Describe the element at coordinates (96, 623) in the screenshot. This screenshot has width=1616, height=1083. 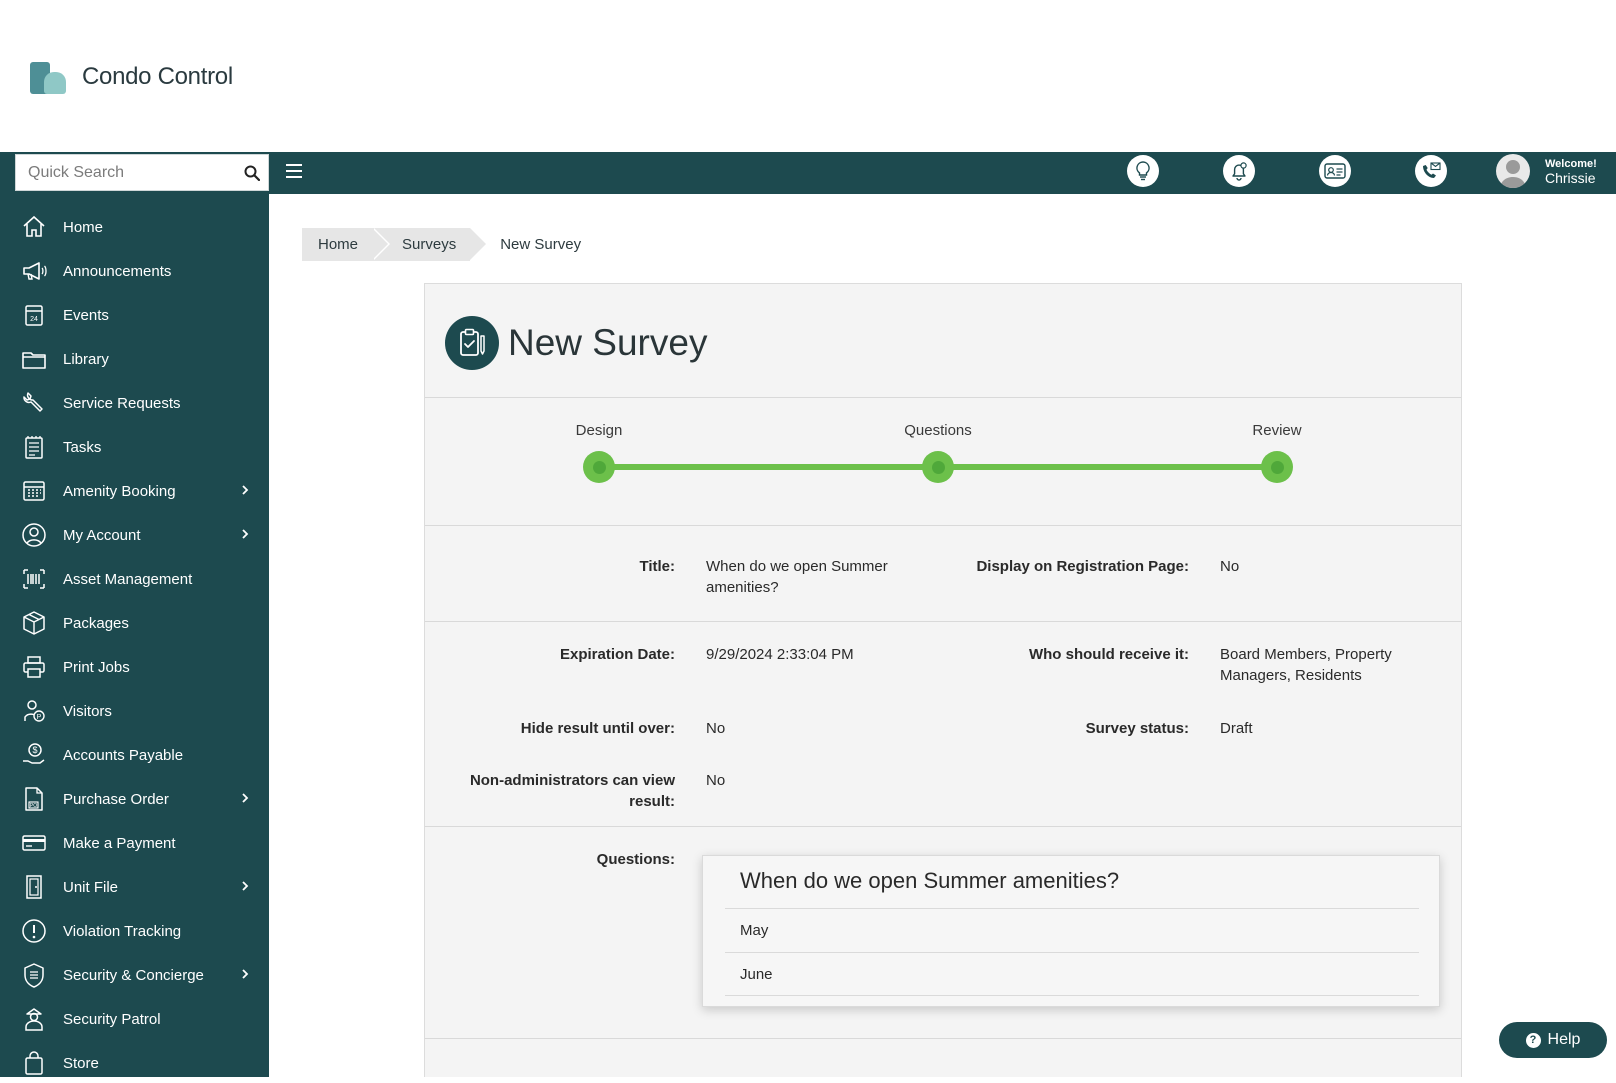
I see `sidebar-item-label: Packages` at that location.